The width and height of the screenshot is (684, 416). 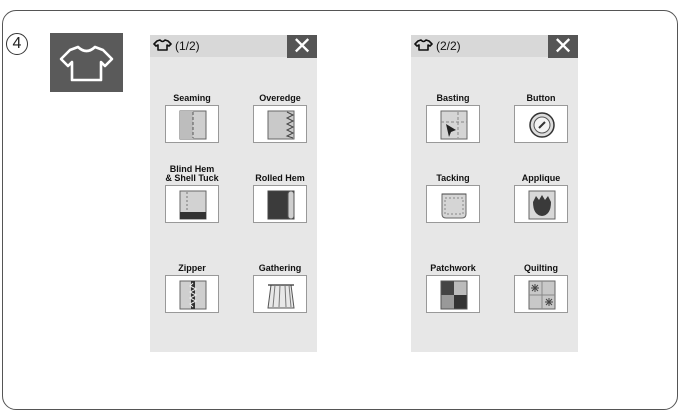 I want to click on gathering-button, so click(x=280, y=294).